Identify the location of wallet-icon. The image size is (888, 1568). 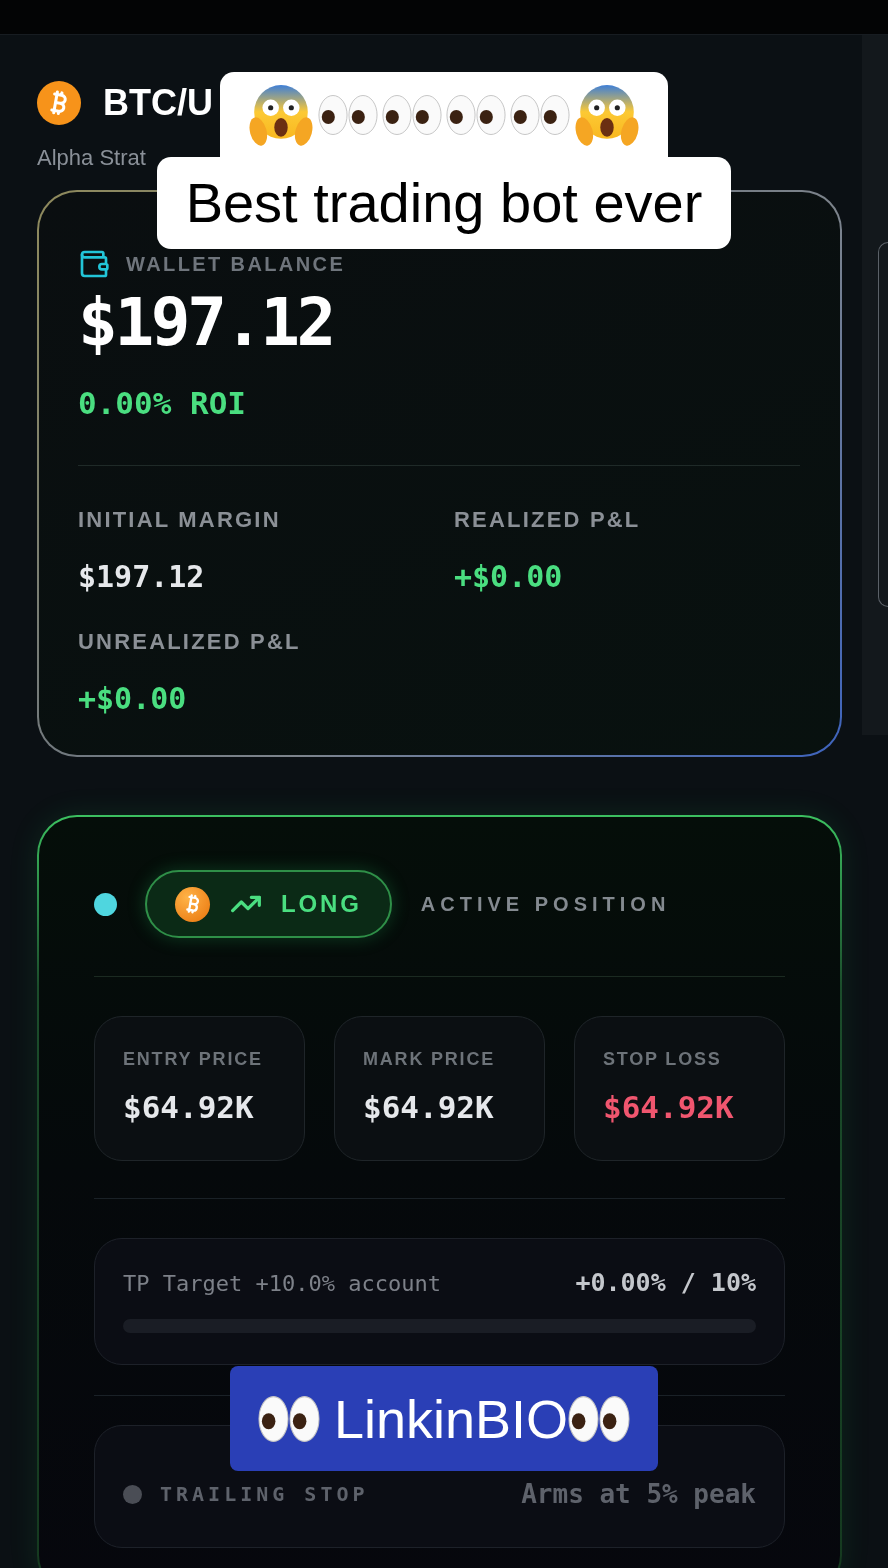
(94, 264).